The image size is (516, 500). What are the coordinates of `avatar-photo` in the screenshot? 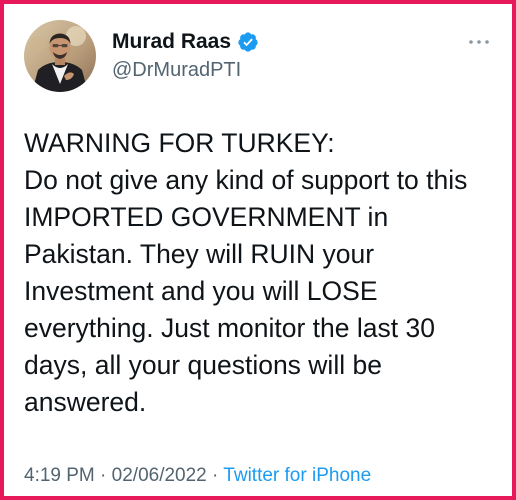 It's located at (60, 56).